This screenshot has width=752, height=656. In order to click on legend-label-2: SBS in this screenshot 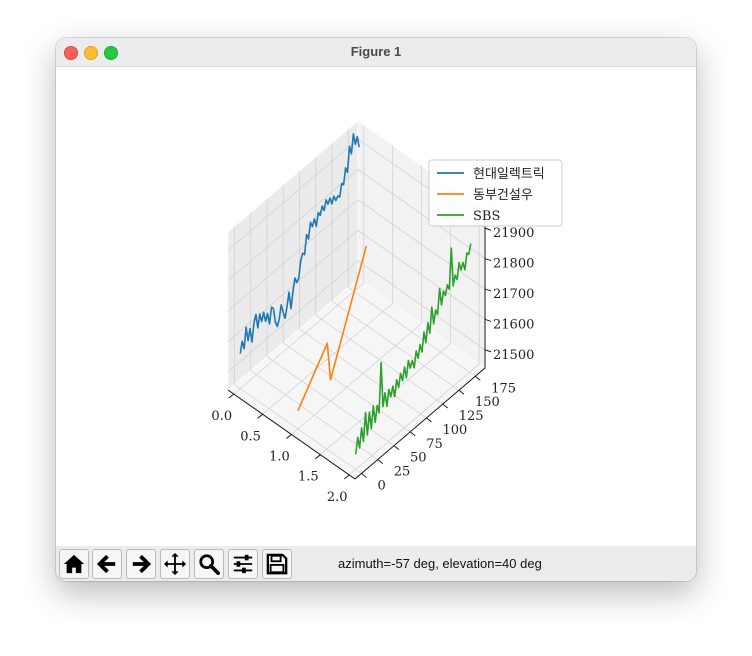, I will do `click(486, 216)`.